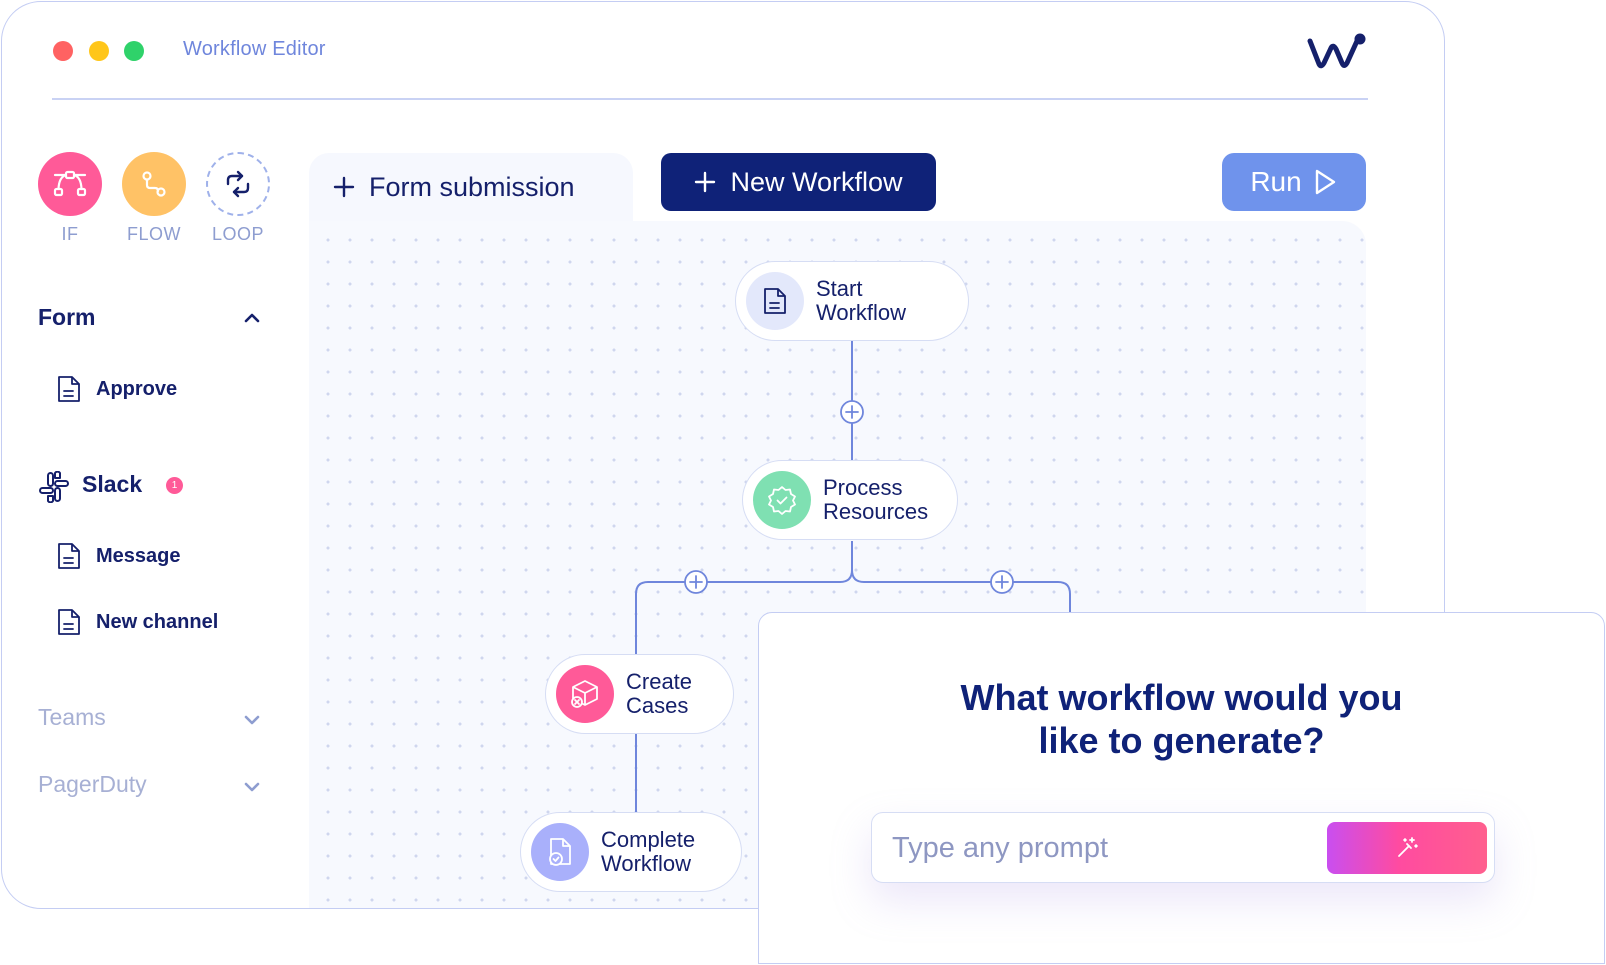 This screenshot has width=1606, height=965. I want to click on app-logo-icon, so click(1336, 51).